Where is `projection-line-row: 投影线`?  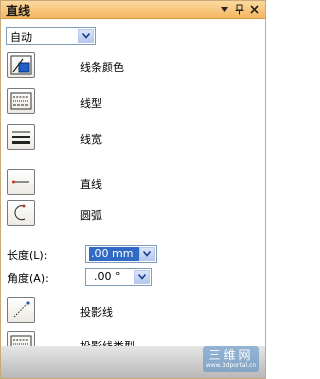
projection-line-row: 投影线 is located at coordinates (132, 311).